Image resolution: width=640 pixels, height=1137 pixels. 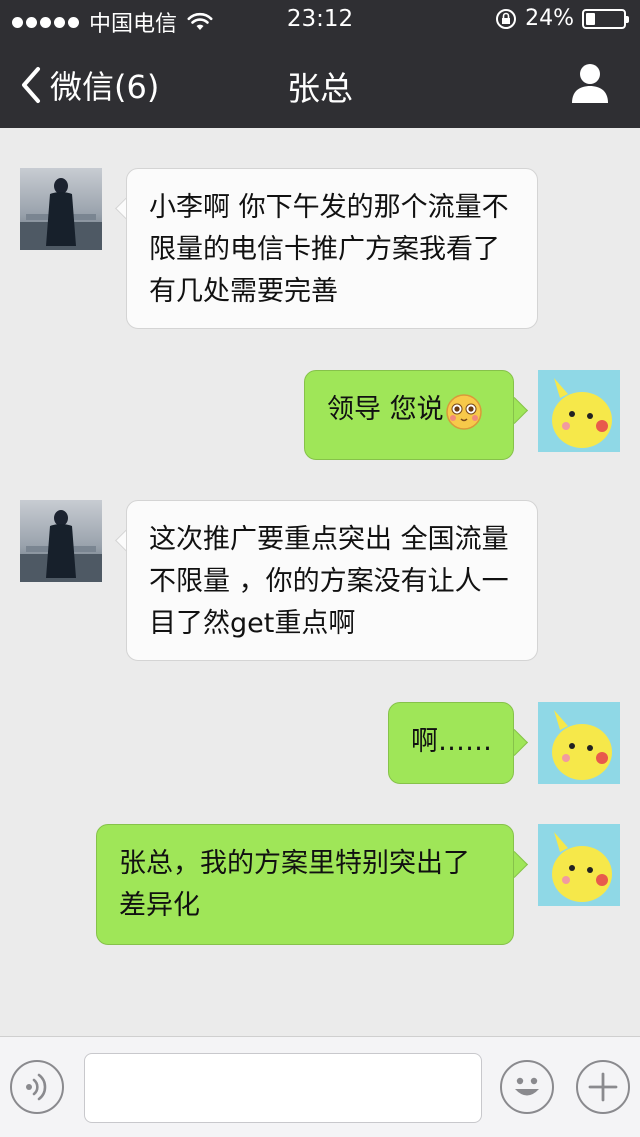 I want to click on nav-bar: 微信(6) 张总, so click(x=320, y=84).